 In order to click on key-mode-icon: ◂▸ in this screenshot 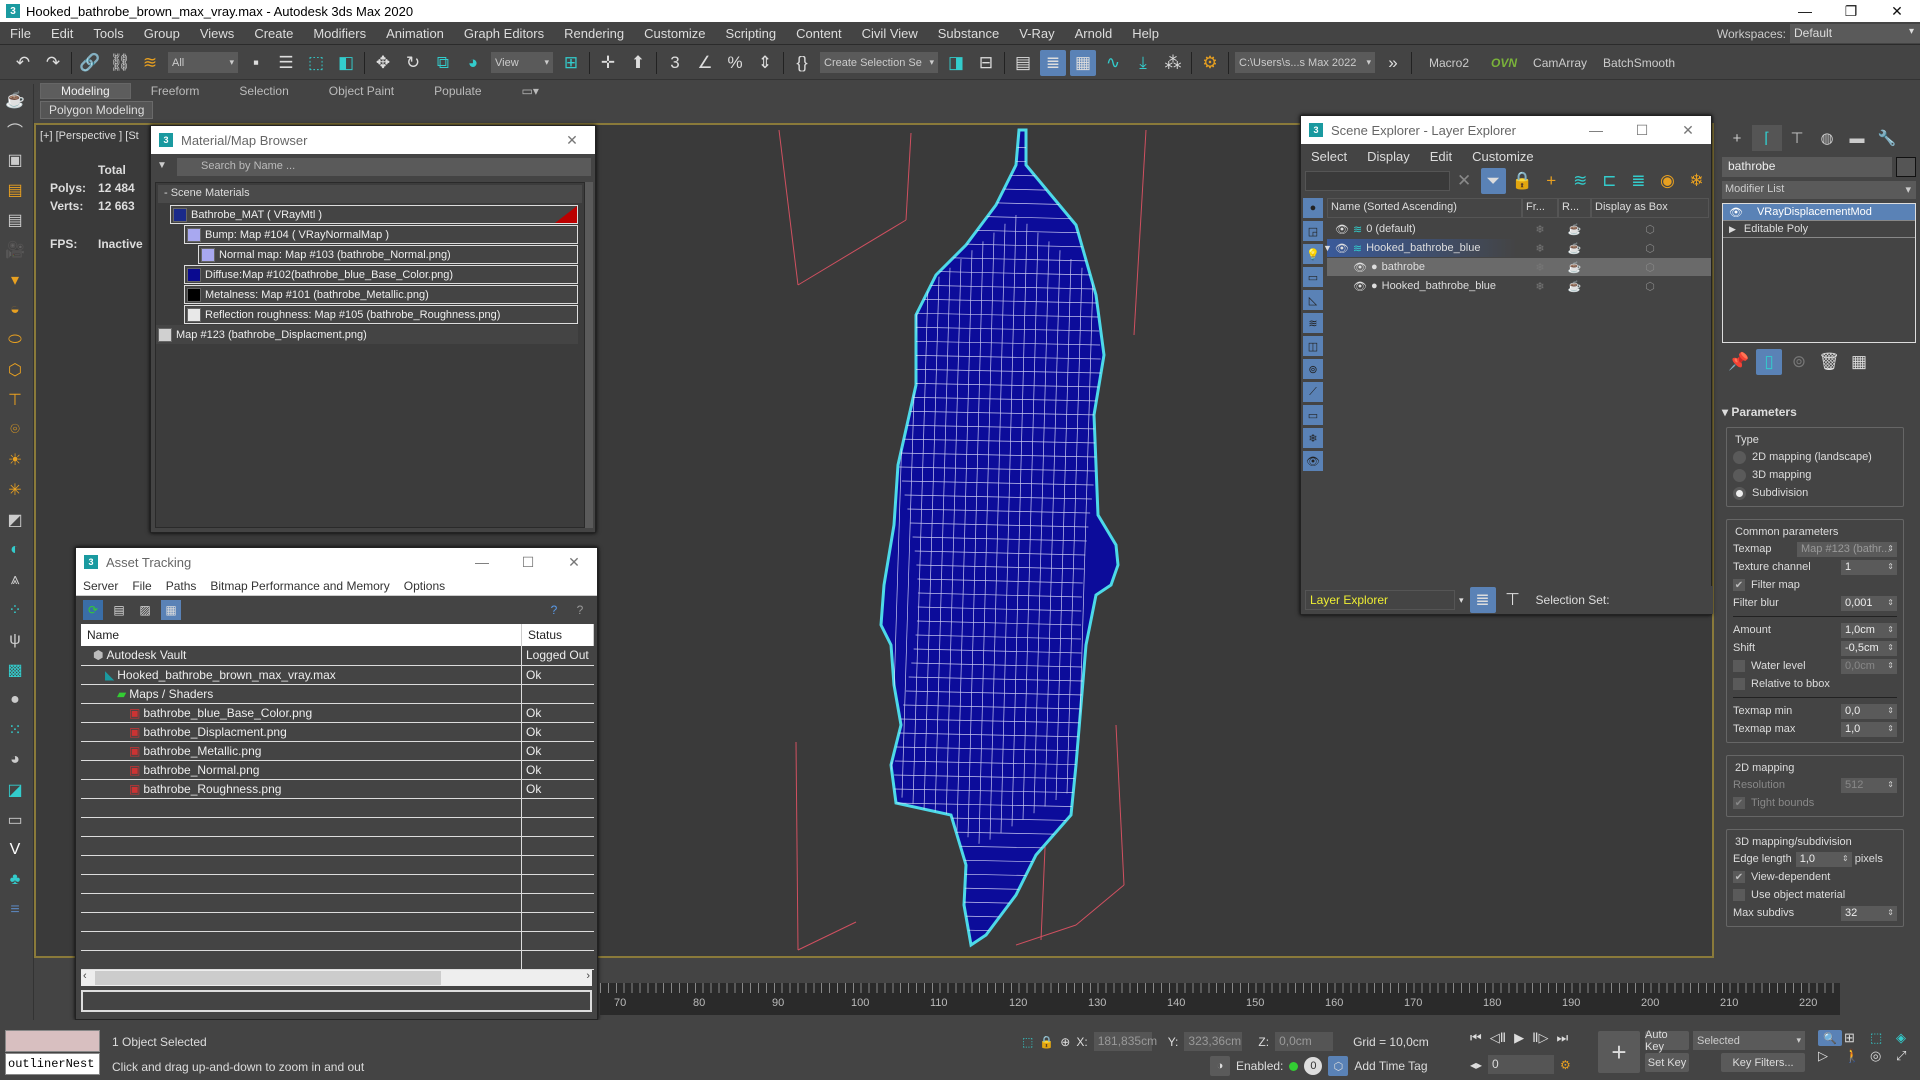, I will do `click(1476, 1065)`.